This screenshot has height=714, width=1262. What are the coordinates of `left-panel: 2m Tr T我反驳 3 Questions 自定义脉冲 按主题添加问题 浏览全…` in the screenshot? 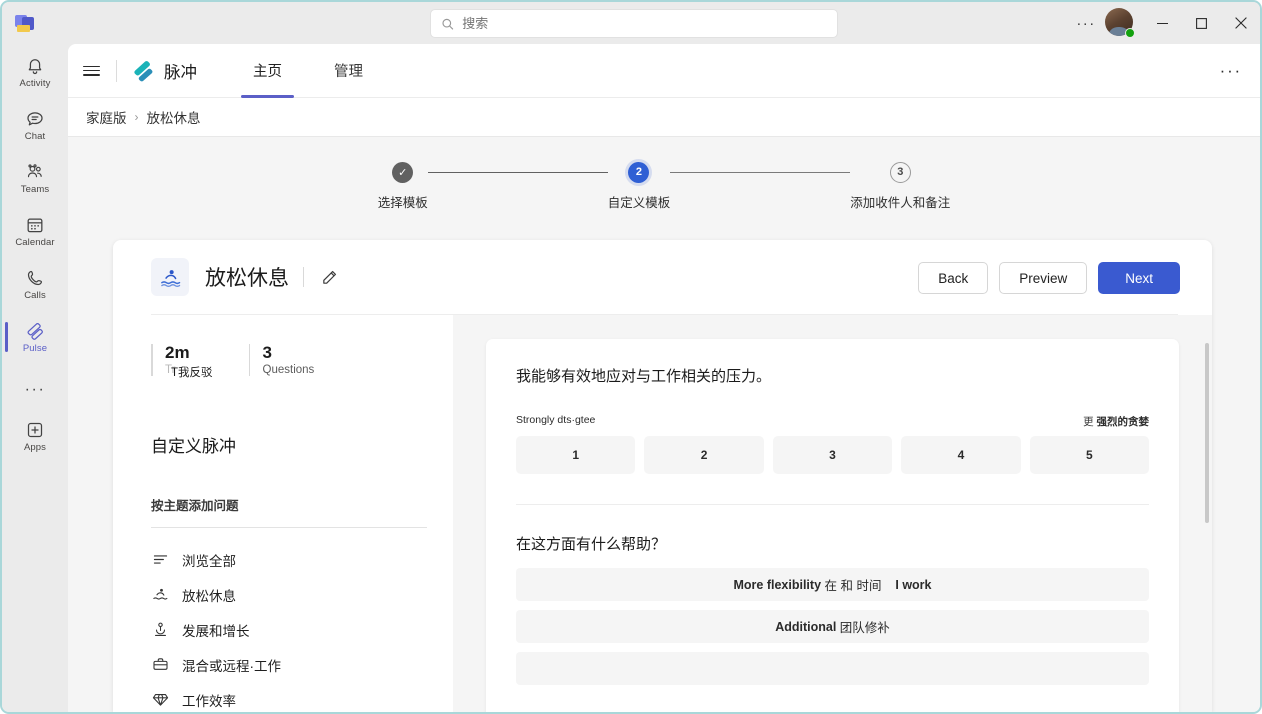 It's located at (283, 513).